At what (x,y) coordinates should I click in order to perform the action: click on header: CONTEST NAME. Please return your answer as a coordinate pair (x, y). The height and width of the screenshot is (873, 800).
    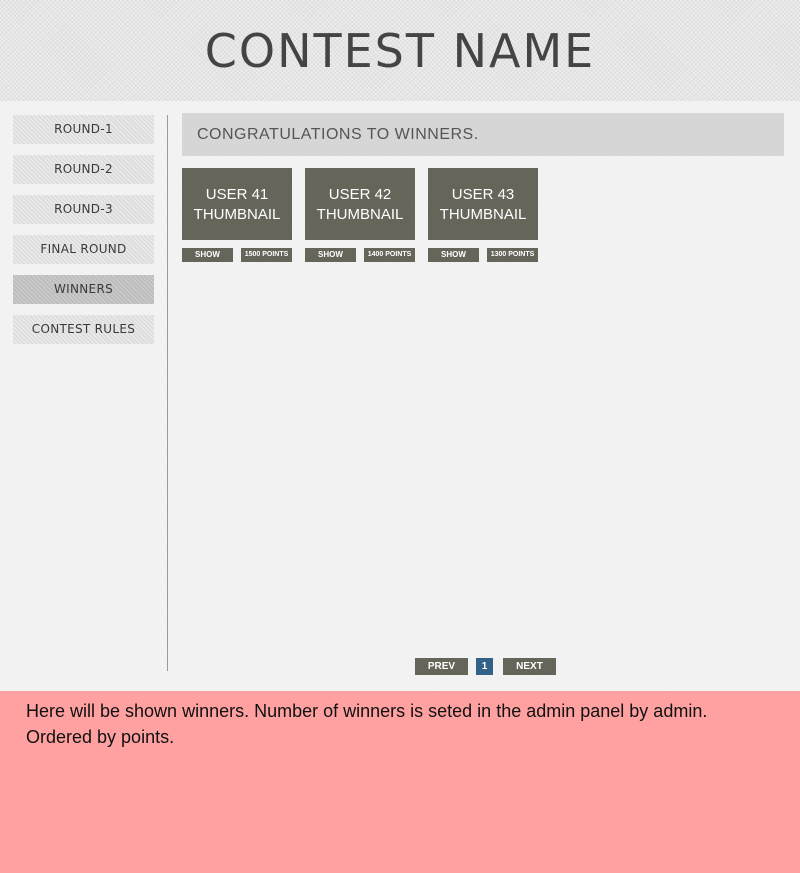
    Looking at the image, I should click on (400, 50).